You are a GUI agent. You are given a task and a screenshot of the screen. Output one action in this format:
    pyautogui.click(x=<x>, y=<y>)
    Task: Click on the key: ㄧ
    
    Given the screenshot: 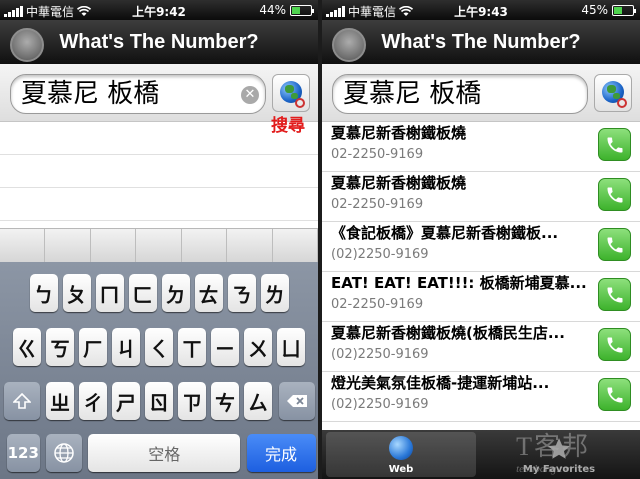 What is the action you would take?
    pyautogui.click(x=225, y=347)
    